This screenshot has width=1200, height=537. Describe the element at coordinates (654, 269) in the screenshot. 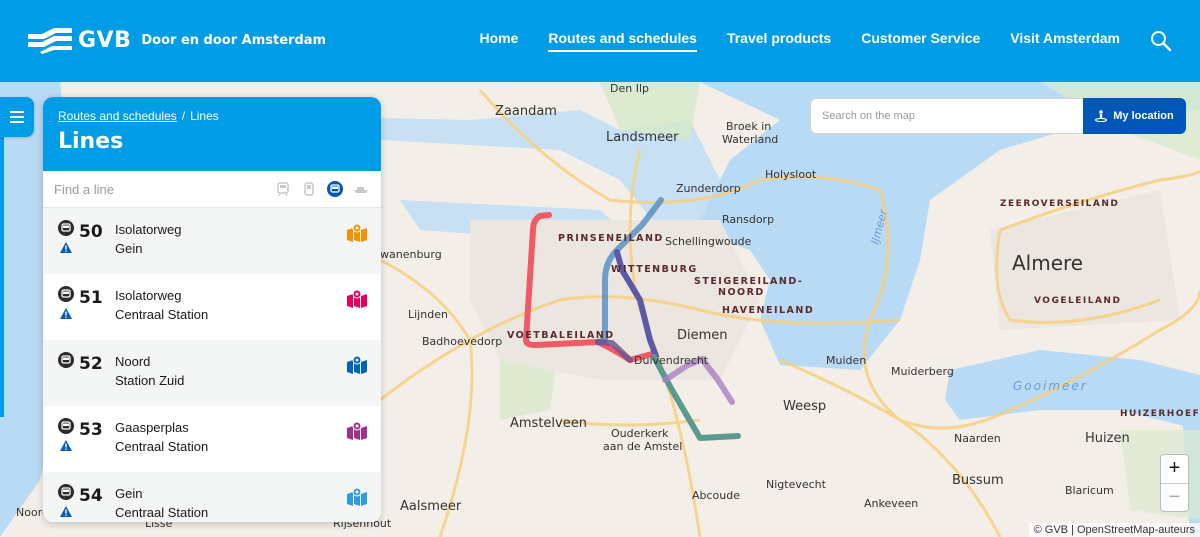

I see `district-label: WITTENBURG` at that location.